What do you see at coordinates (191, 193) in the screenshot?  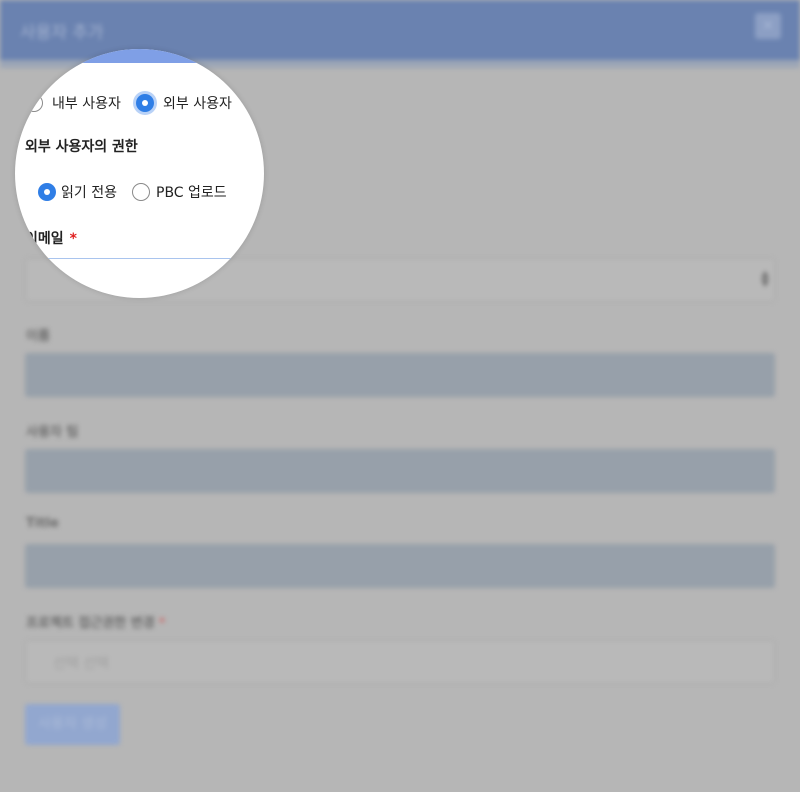 I see `pbc-upload-label: PBC 업로드` at bounding box center [191, 193].